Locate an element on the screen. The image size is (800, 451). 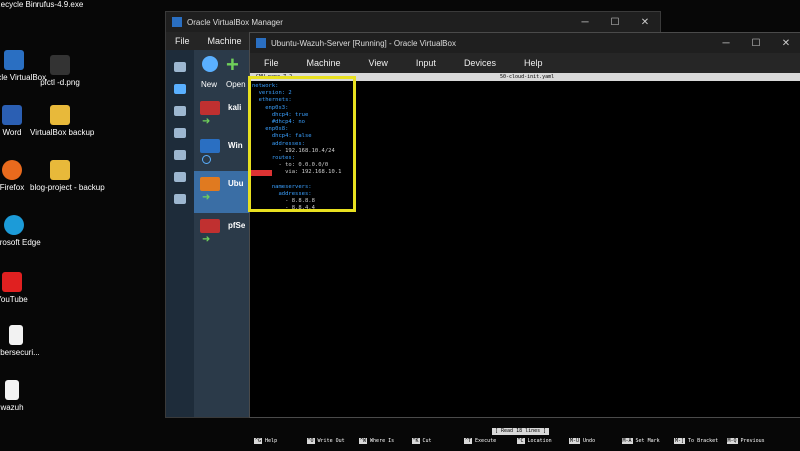
menu-devices: Devices is located at coordinates (480, 63).